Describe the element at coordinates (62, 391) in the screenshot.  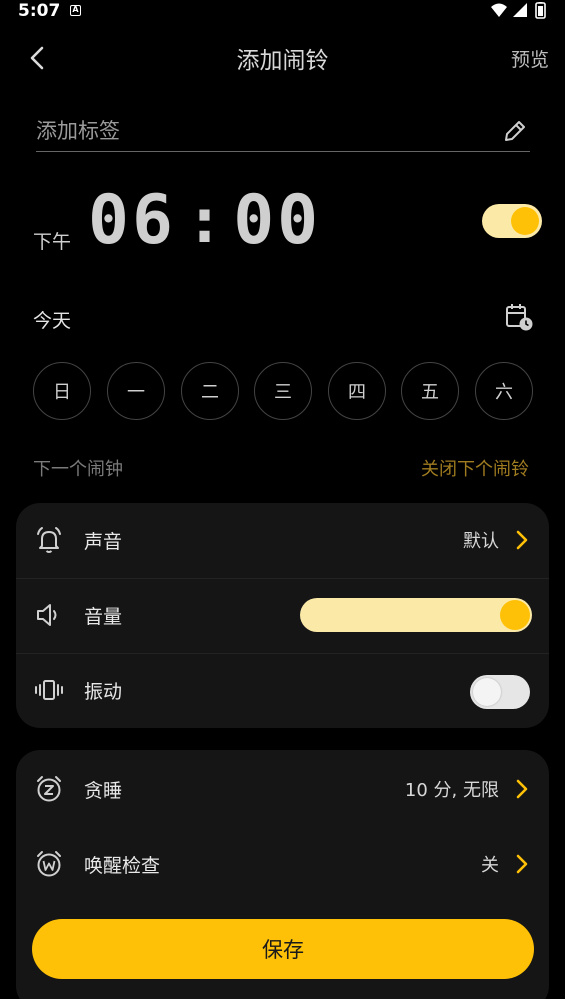
I see `weekday-sun: 日` at that location.